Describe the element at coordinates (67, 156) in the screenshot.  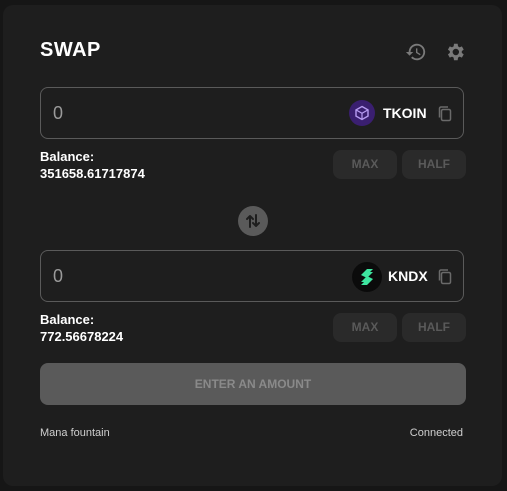
I see `from-balance-label: Balance:` at that location.